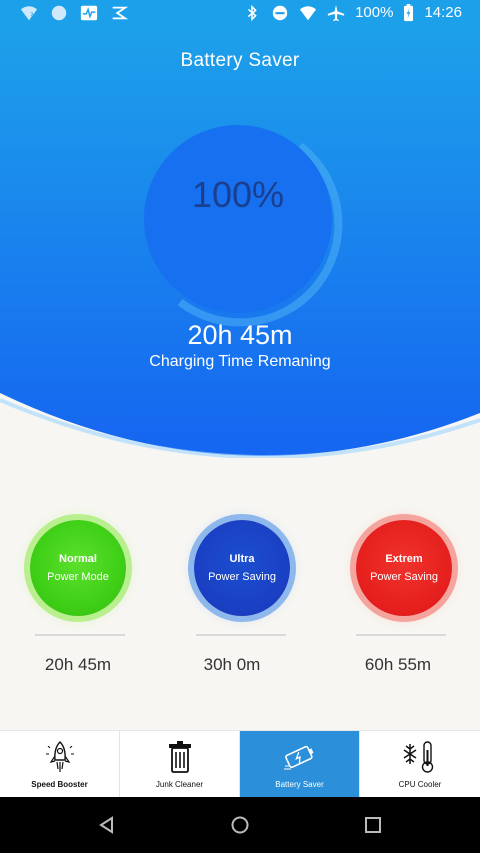  What do you see at coordinates (374, 12) in the screenshot?
I see `battery-percent: 100%` at bounding box center [374, 12].